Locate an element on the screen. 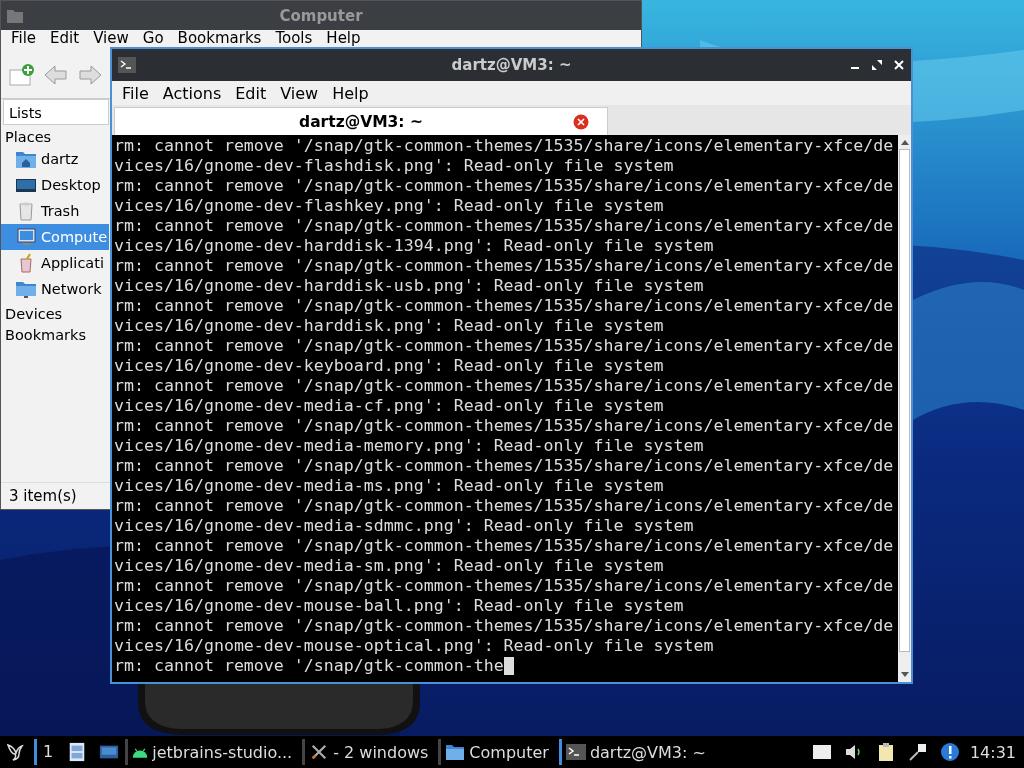 The height and width of the screenshot is (768, 1024). tab-title: dartz@VM3: ~ is located at coordinates (361, 121).